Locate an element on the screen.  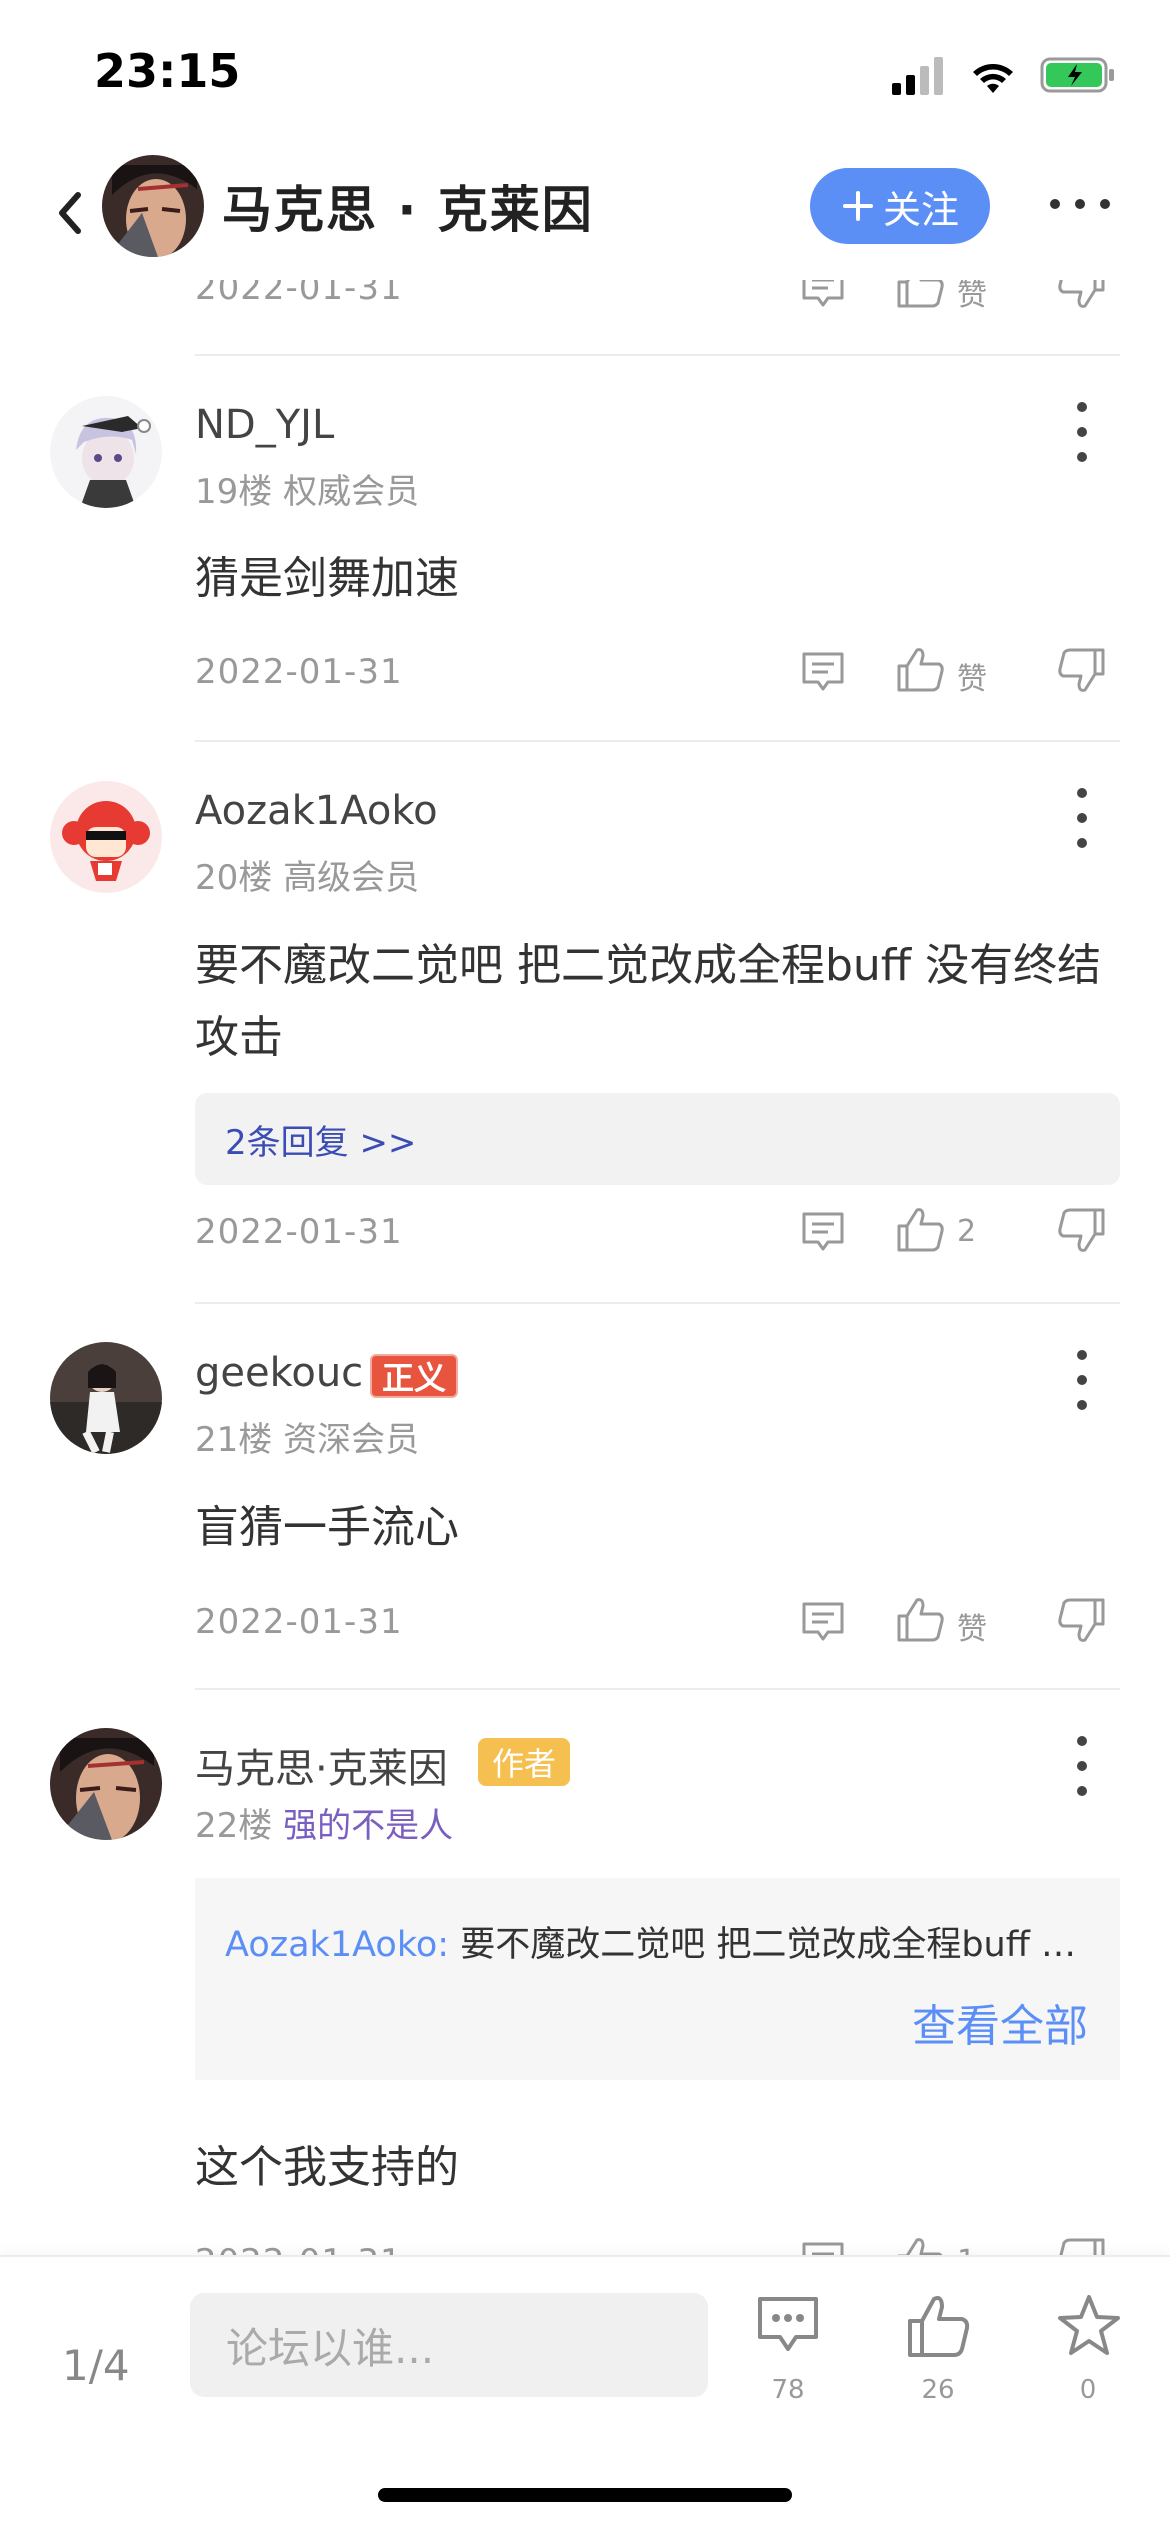
author-name: 马克思 · 克莱因 is located at coordinates (408, 206).